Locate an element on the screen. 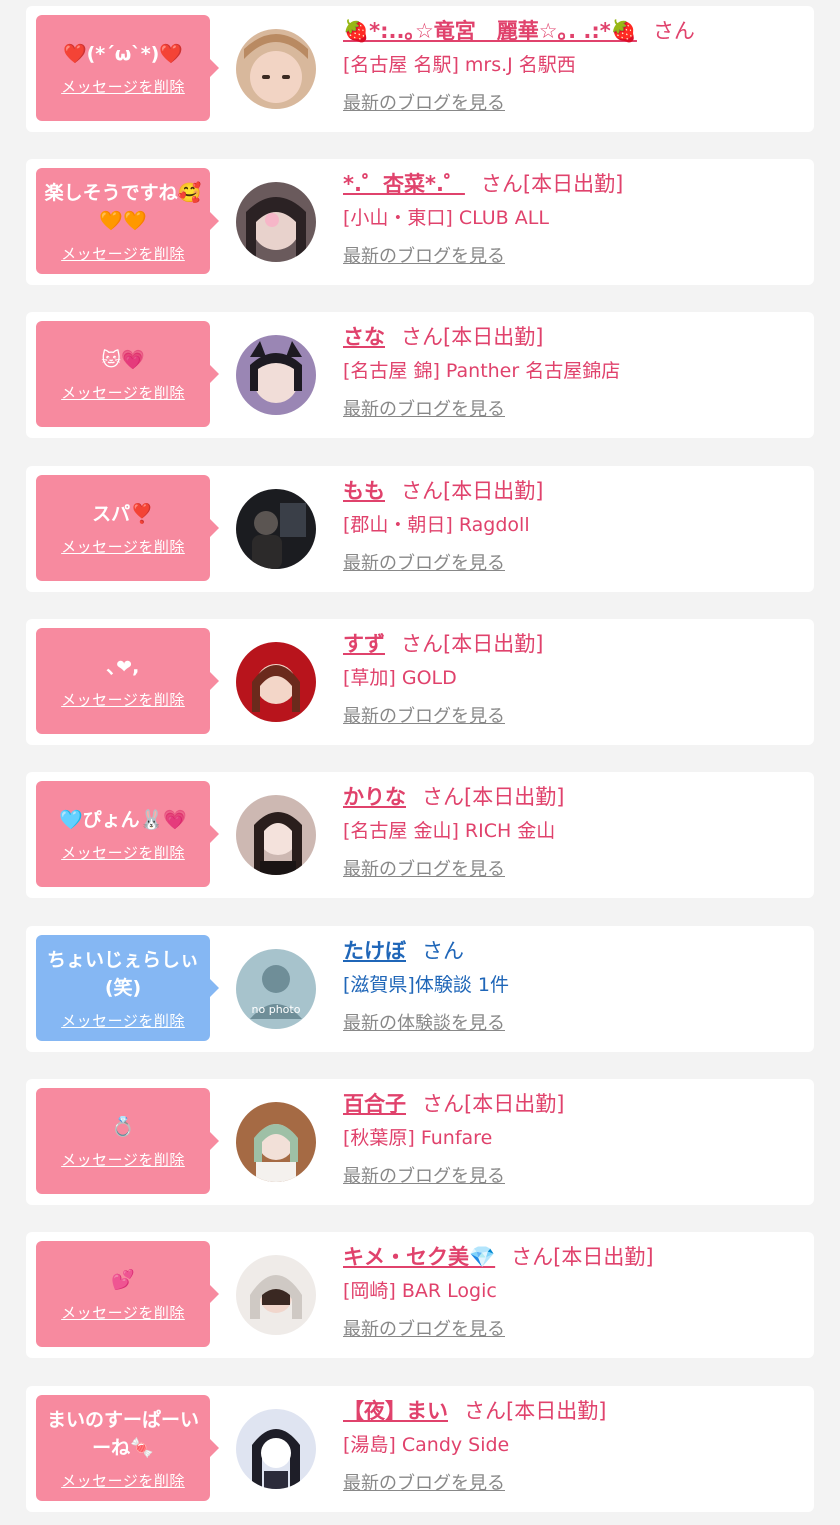 This screenshot has height=1525, width=840. message-text: 🐱💗 is located at coordinates (123, 359).